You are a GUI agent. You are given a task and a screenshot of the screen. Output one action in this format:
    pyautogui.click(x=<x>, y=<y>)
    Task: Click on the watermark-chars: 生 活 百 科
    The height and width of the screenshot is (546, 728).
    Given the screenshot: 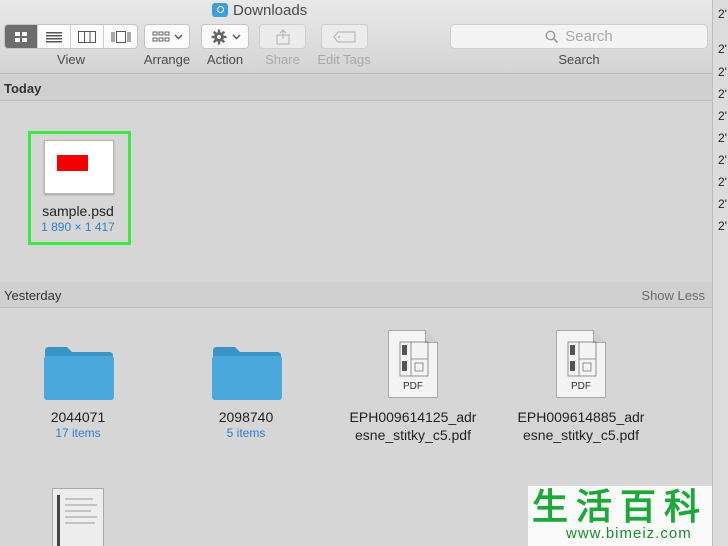 What is the action you would take?
    pyautogui.click(x=616, y=507)
    